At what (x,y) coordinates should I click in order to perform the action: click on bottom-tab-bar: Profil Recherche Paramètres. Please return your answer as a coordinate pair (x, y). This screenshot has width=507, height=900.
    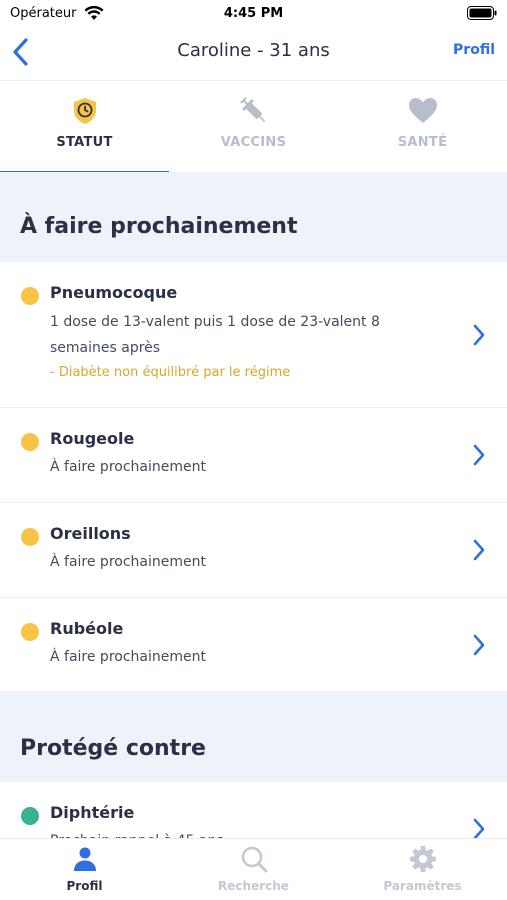
    Looking at the image, I should click on (253, 869).